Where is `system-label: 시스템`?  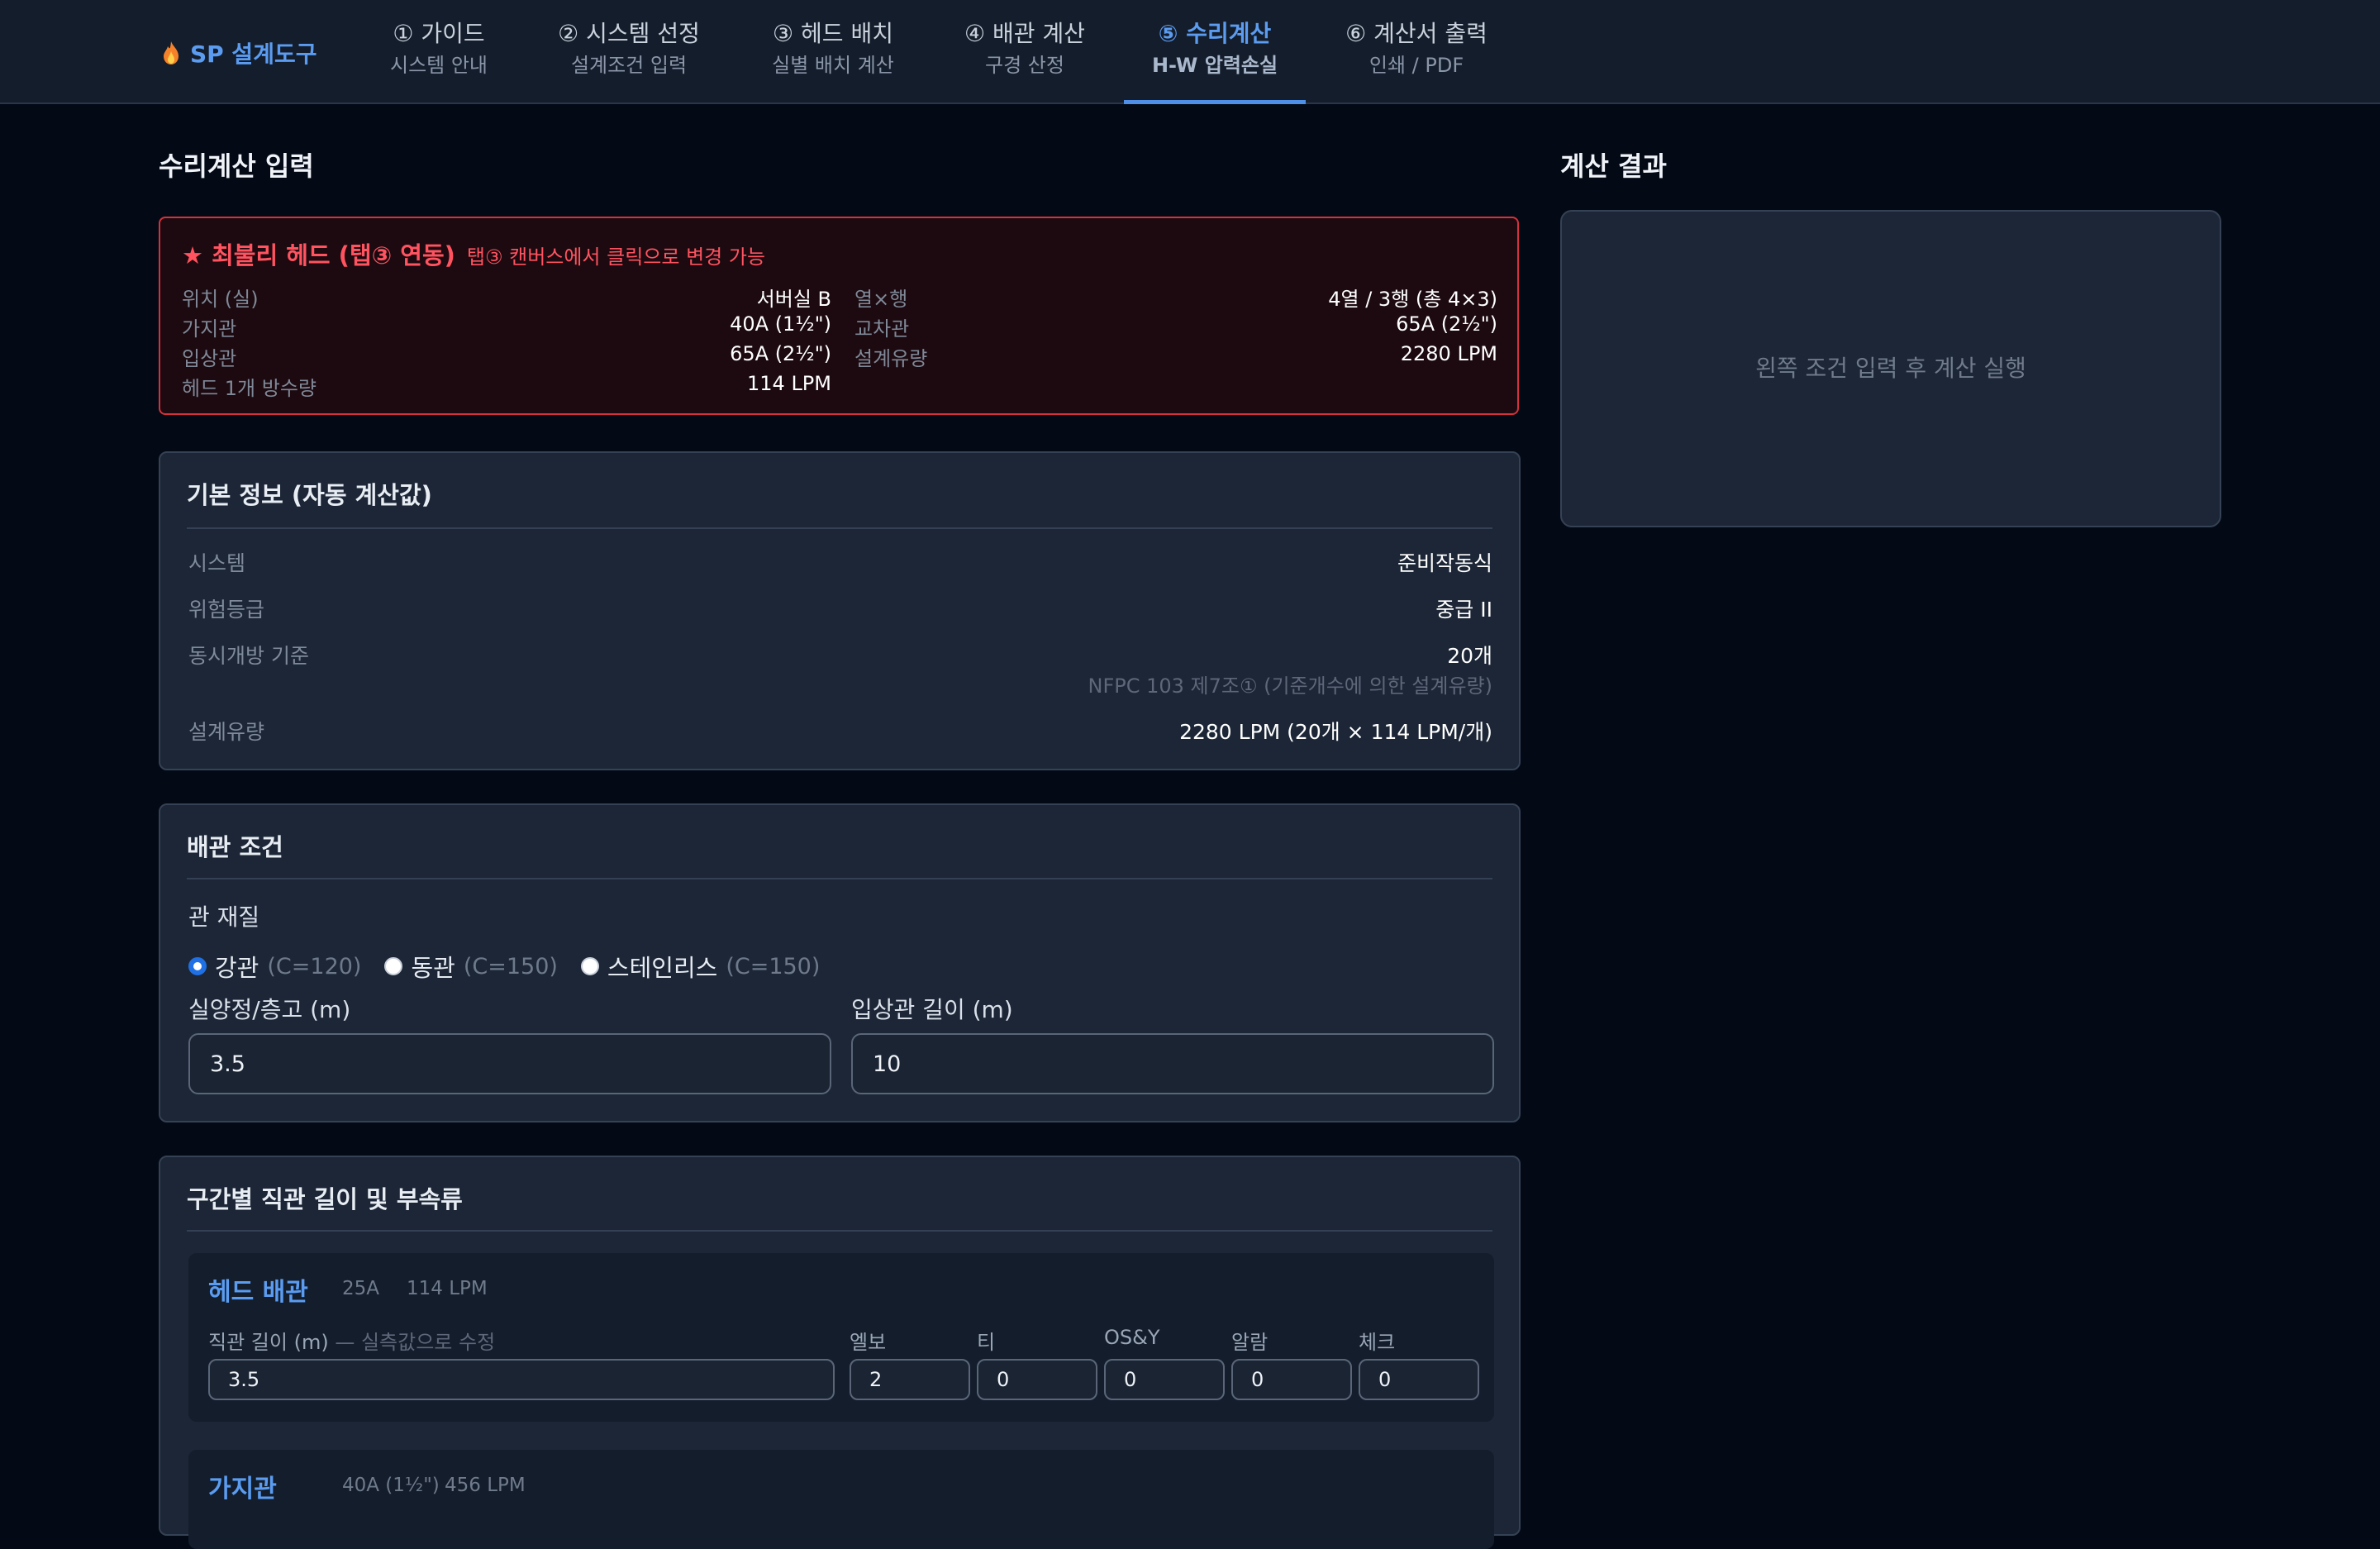
system-label: 시스템 is located at coordinates (217, 563).